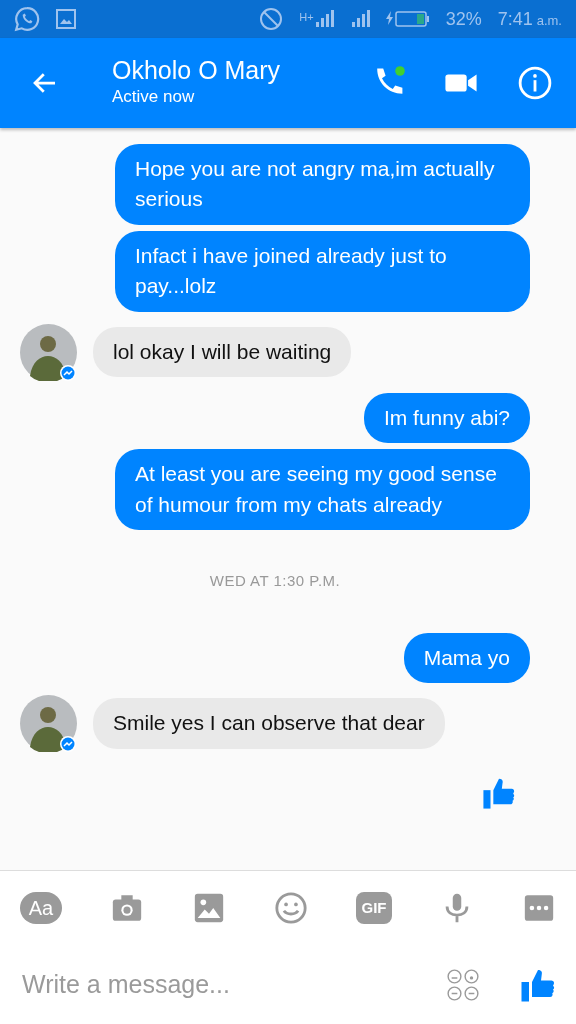 The height and width of the screenshot is (1024, 576). Describe the element at coordinates (322, 490) in the screenshot. I see `message-bubble: At least you are seeing my good sense of humour from my chats already` at that location.